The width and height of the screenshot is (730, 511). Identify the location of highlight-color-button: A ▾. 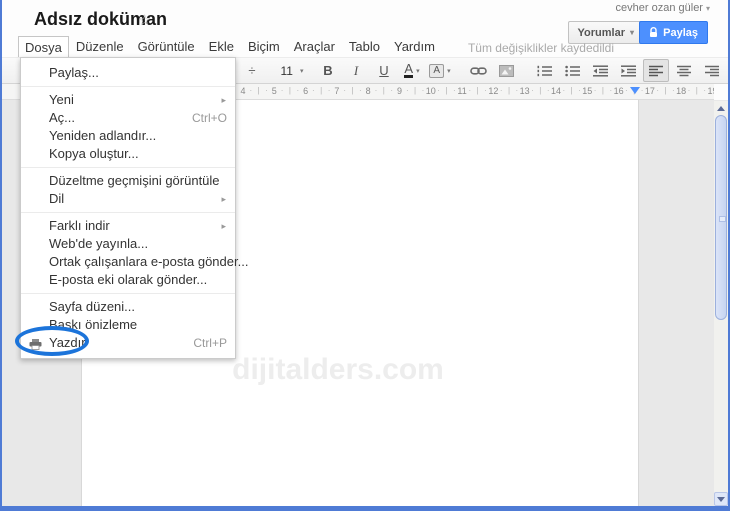
(440, 70).